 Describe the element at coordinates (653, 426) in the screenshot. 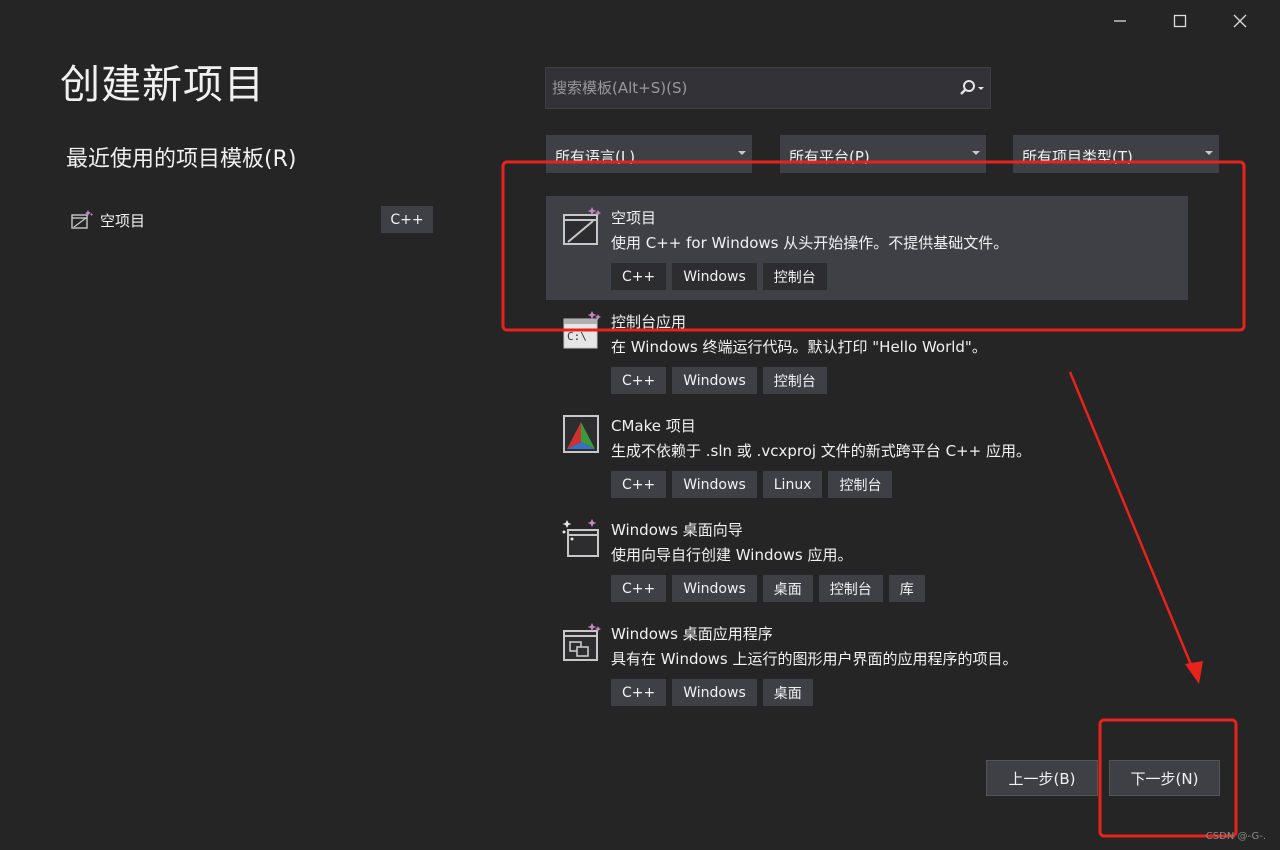

I see `template-name: CMake 项目` at that location.